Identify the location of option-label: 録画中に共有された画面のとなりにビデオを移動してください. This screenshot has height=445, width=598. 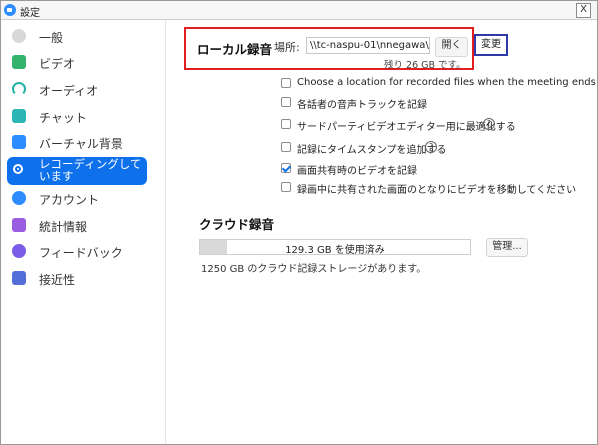
(437, 190).